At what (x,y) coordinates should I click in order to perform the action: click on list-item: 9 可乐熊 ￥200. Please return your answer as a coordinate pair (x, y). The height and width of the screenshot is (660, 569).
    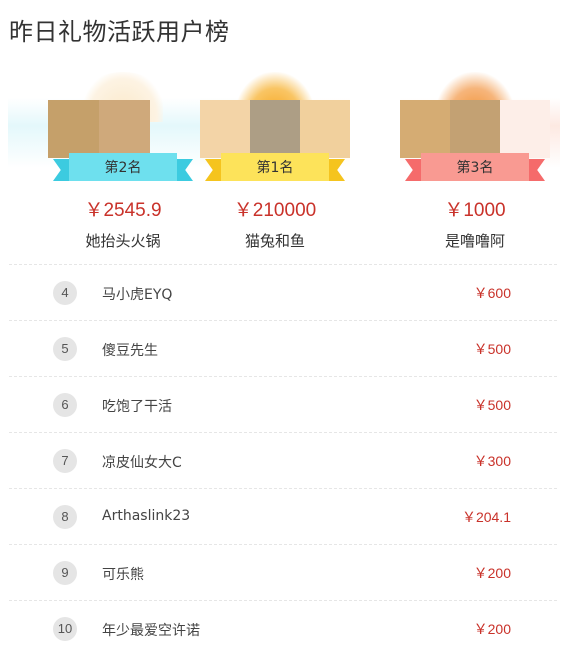
    Looking at the image, I should click on (283, 572).